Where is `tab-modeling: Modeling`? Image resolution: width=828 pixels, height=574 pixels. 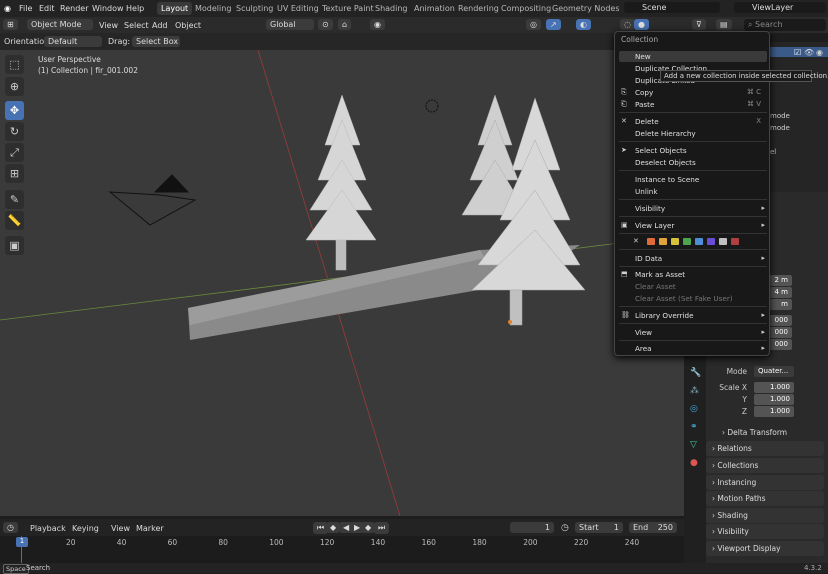
tab-modeling: Modeling is located at coordinates (213, 8).